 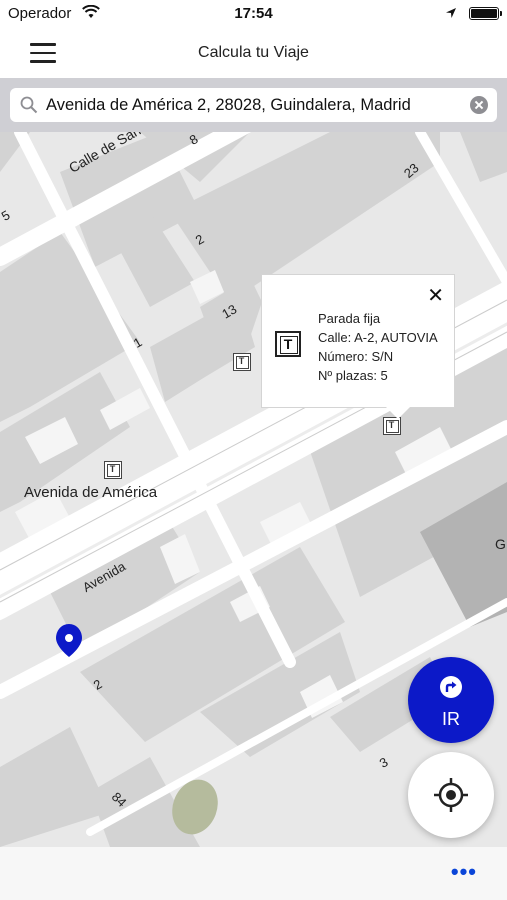 What do you see at coordinates (356, 356) in the screenshot?
I see `stop-number: Número: S/N` at bounding box center [356, 356].